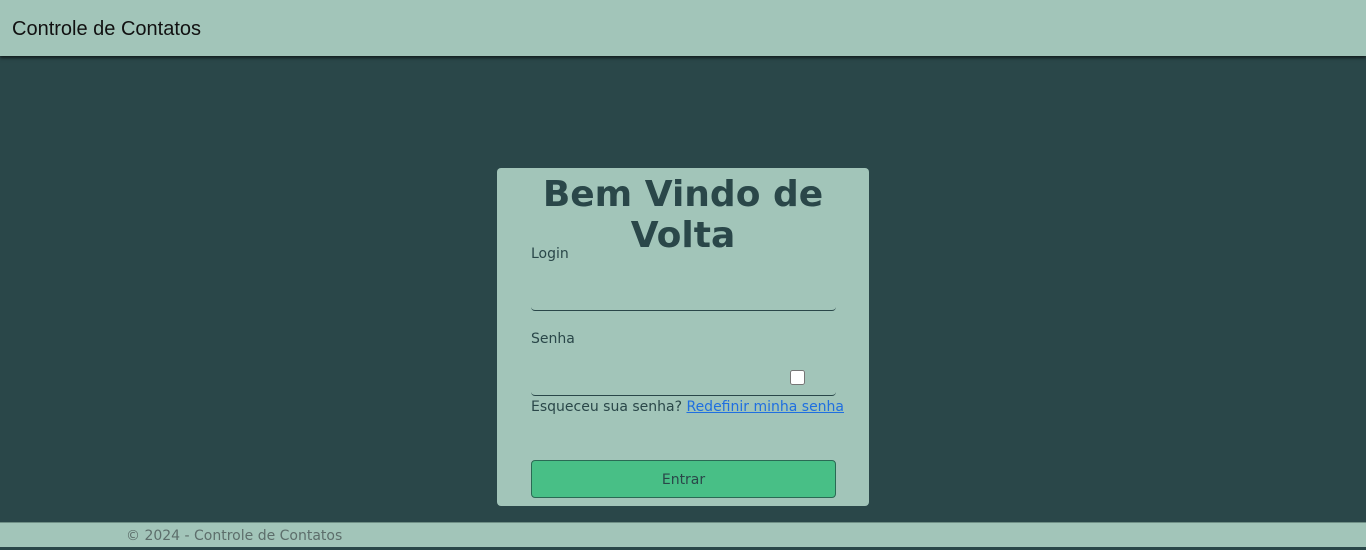 The height and width of the screenshot is (550, 1366). Describe the element at coordinates (550, 254) in the screenshot. I see `login-label: Login` at that location.